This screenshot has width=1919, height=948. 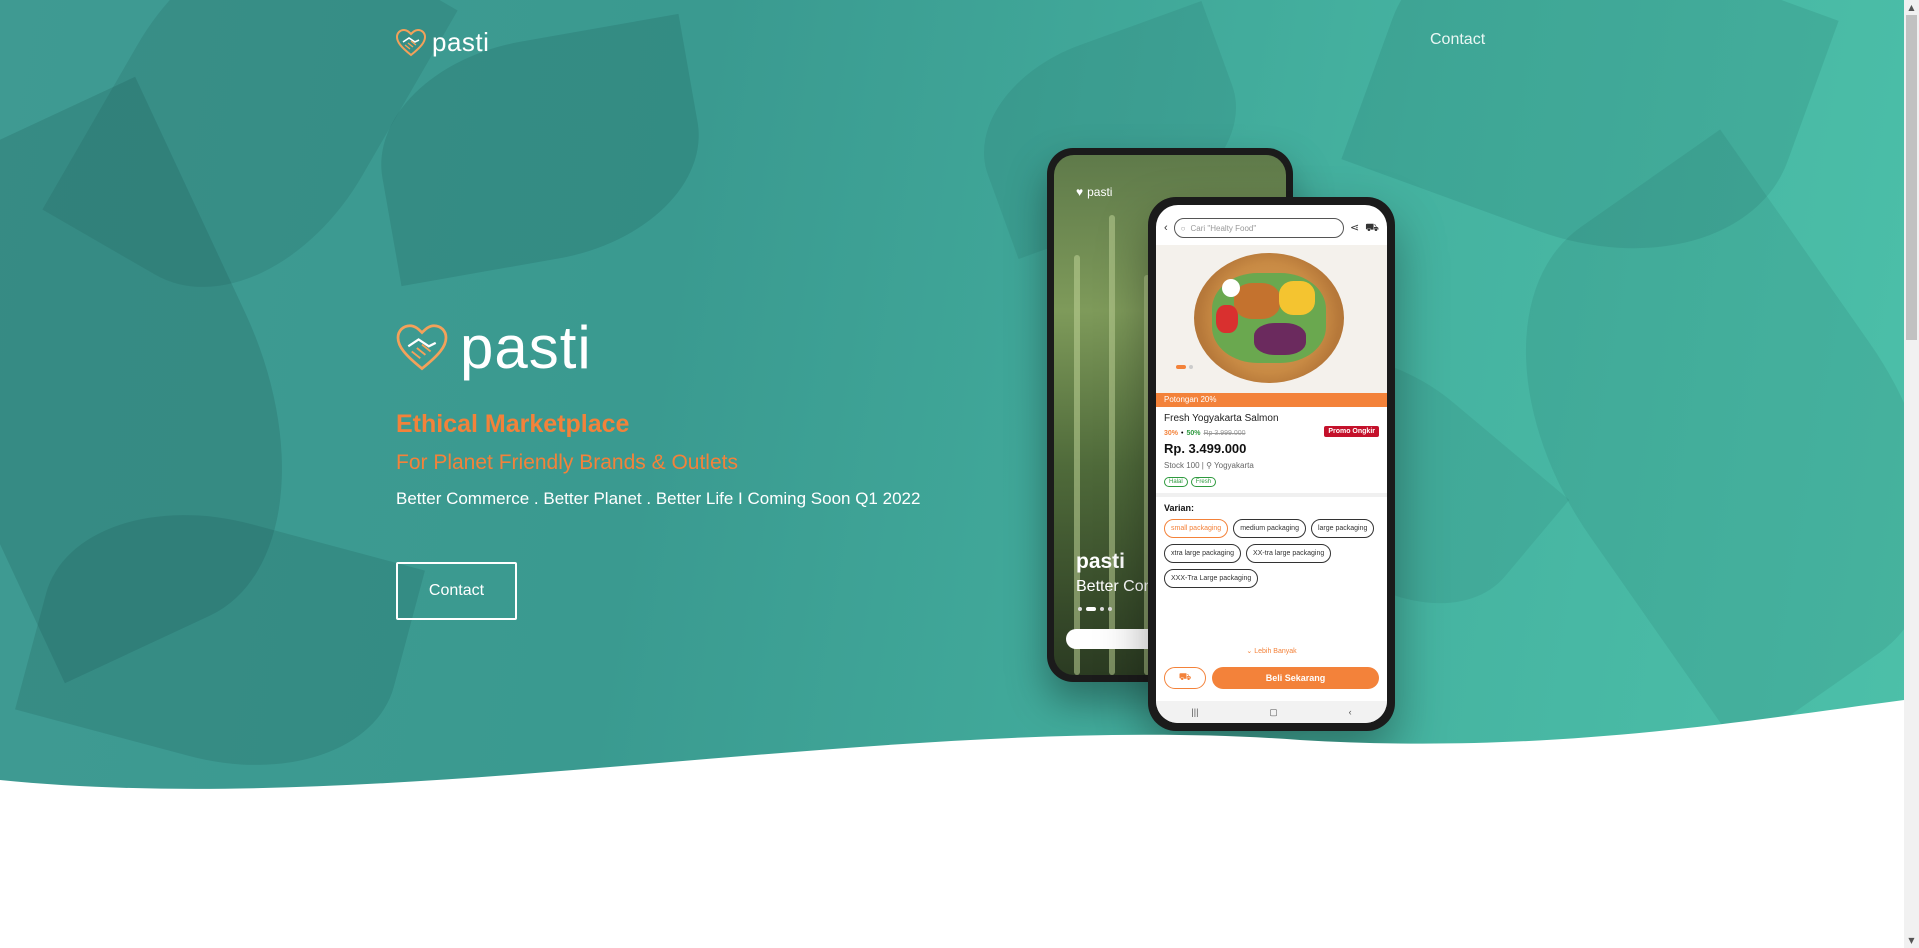 I want to click on red-cabbage, so click(x=1280, y=339).